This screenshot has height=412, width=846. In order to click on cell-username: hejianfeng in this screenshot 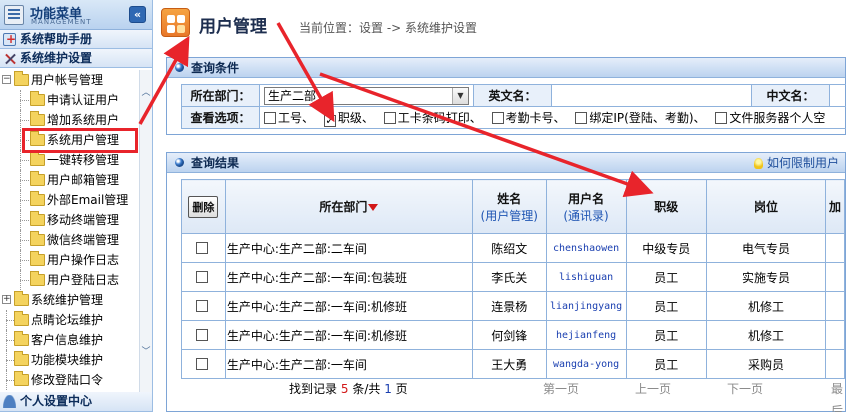, I will do `click(586, 335)`.